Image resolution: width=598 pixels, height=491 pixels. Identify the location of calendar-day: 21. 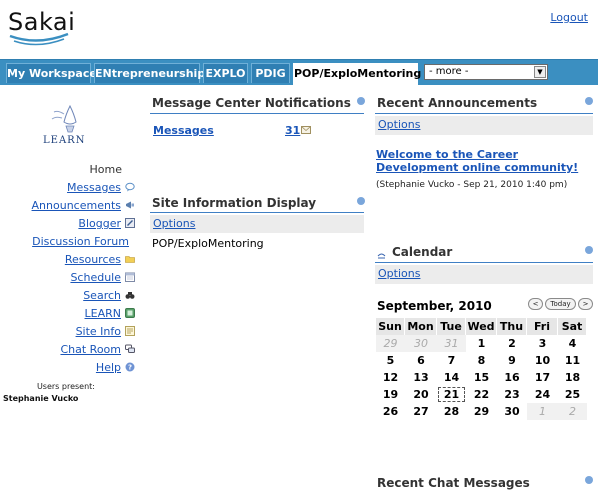
(451, 394).